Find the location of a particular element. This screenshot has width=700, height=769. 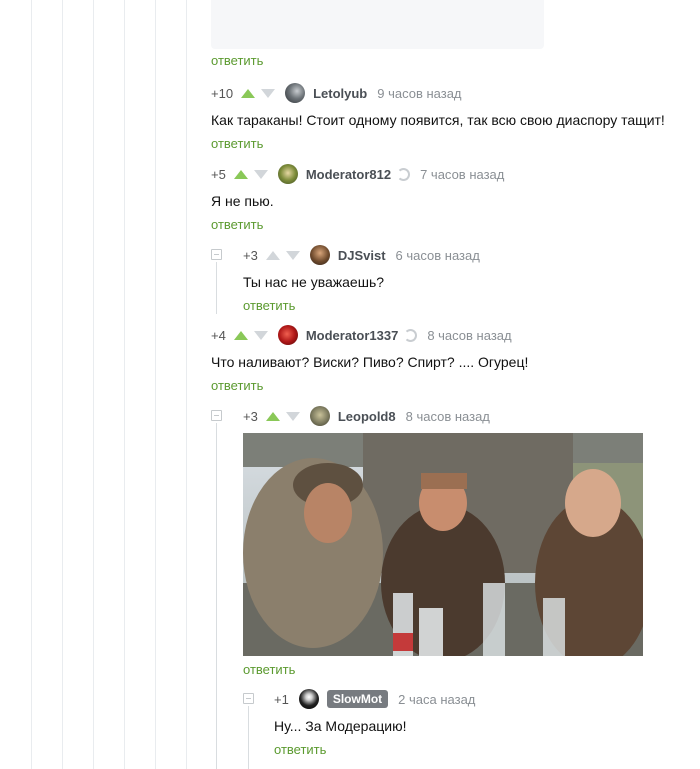

comment-header: +5 Moderator812 7 часов назад is located at coordinates (357, 174).